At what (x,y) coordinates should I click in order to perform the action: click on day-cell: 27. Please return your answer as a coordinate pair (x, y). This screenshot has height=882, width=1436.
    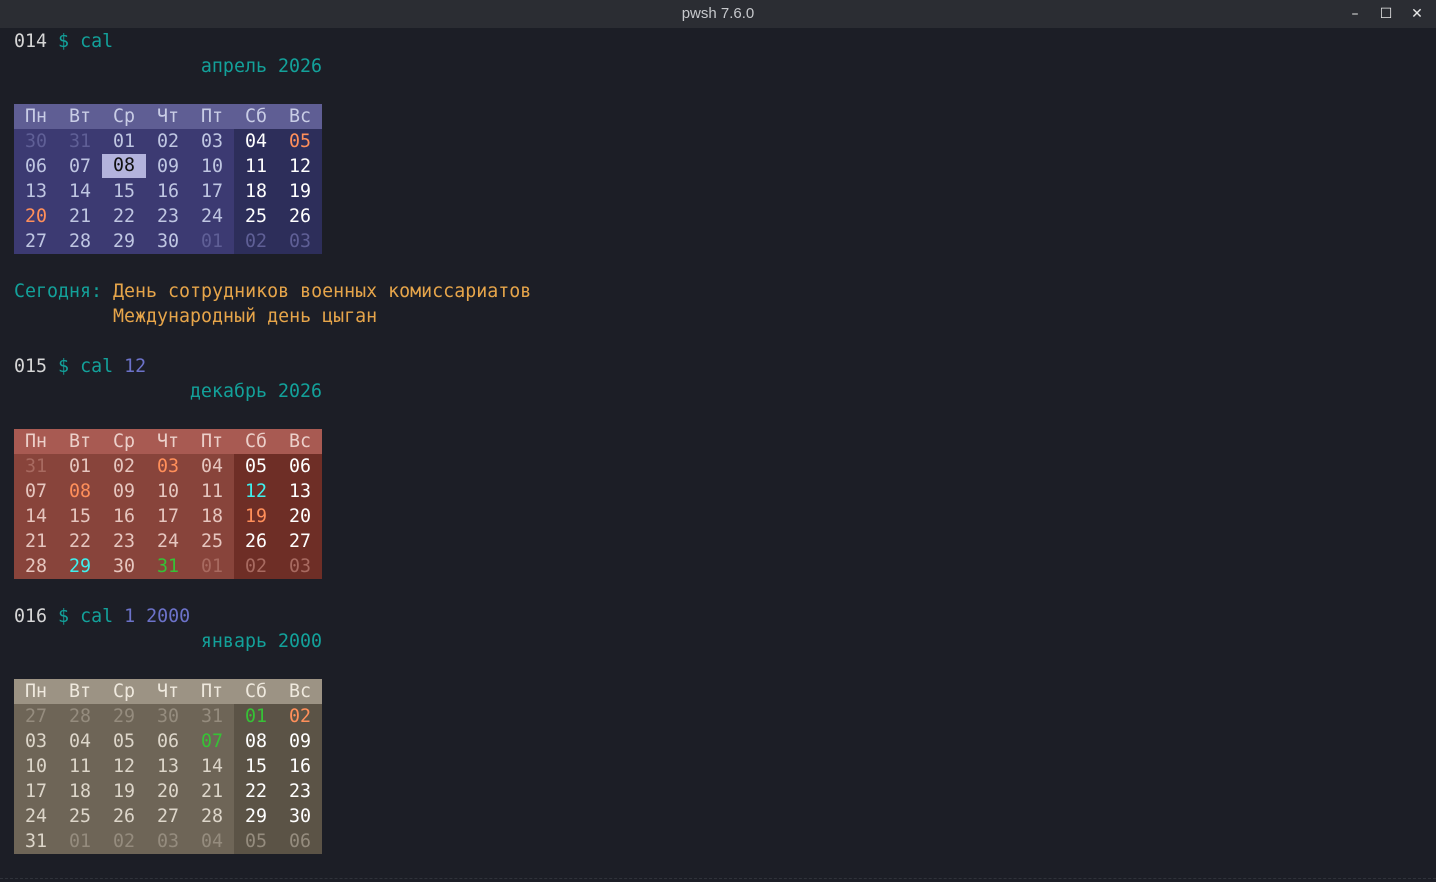
    Looking at the image, I should click on (36, 716).